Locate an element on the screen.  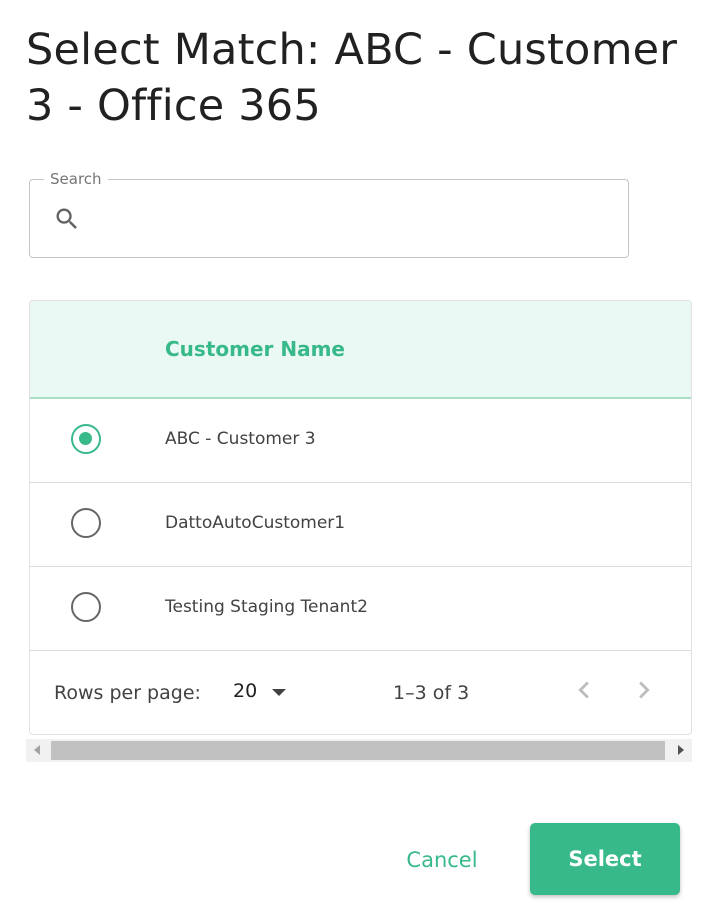
rows-per-page-select: 20 is located at coordinates (245, 691).